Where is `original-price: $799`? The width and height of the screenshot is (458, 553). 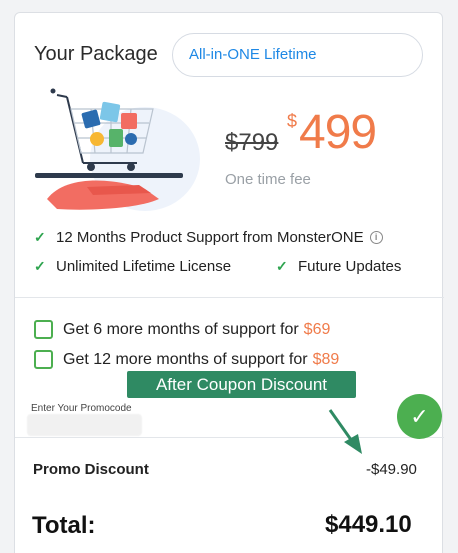 original-price: $799 is located at coordinates (252, 142).